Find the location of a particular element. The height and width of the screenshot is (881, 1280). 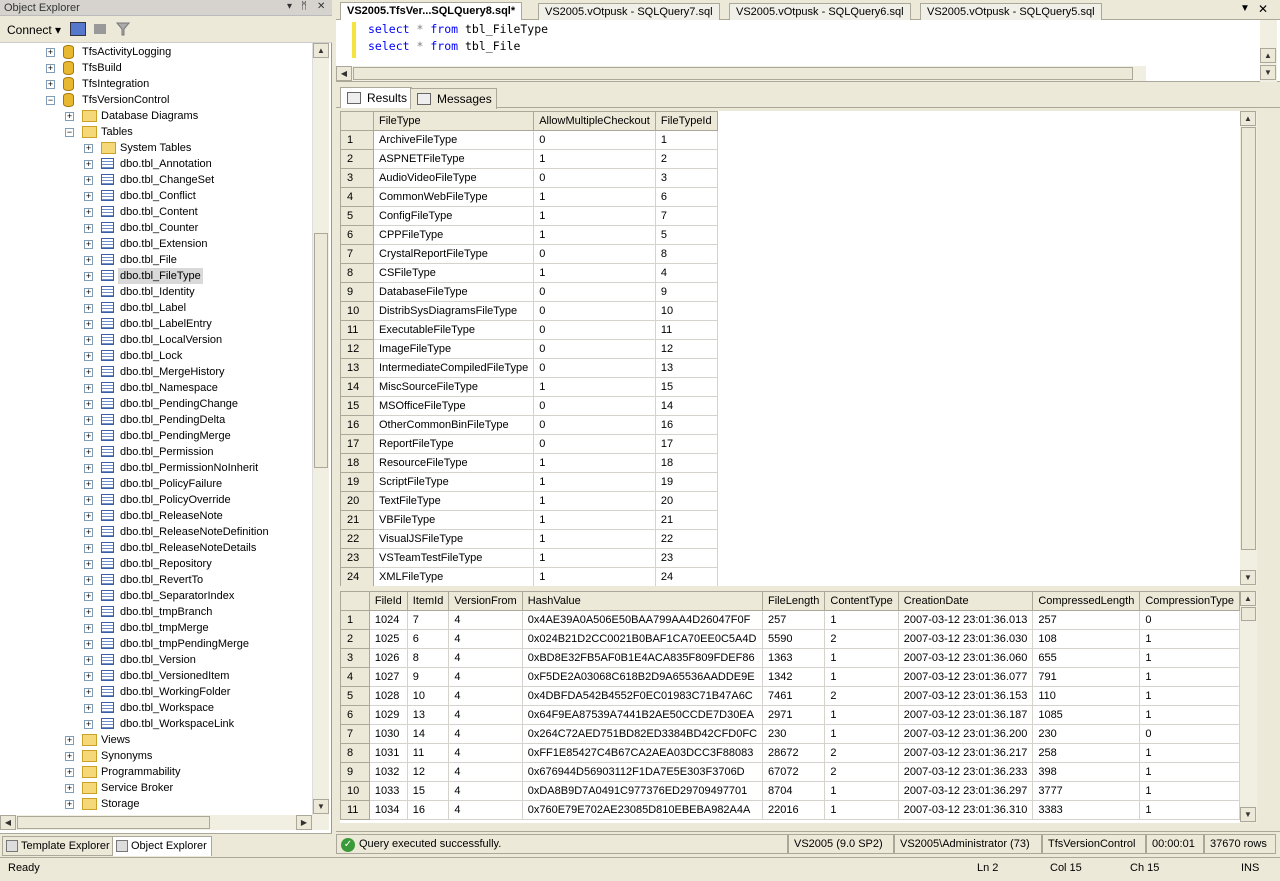

tree-node-label: dbo.tbl_Content is located at coordinates (159, 212).